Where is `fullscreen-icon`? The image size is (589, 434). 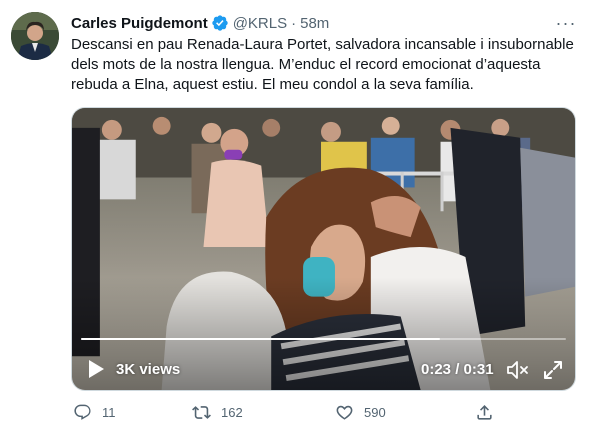 fullscreen-icon is located at coordinates (553, 370).